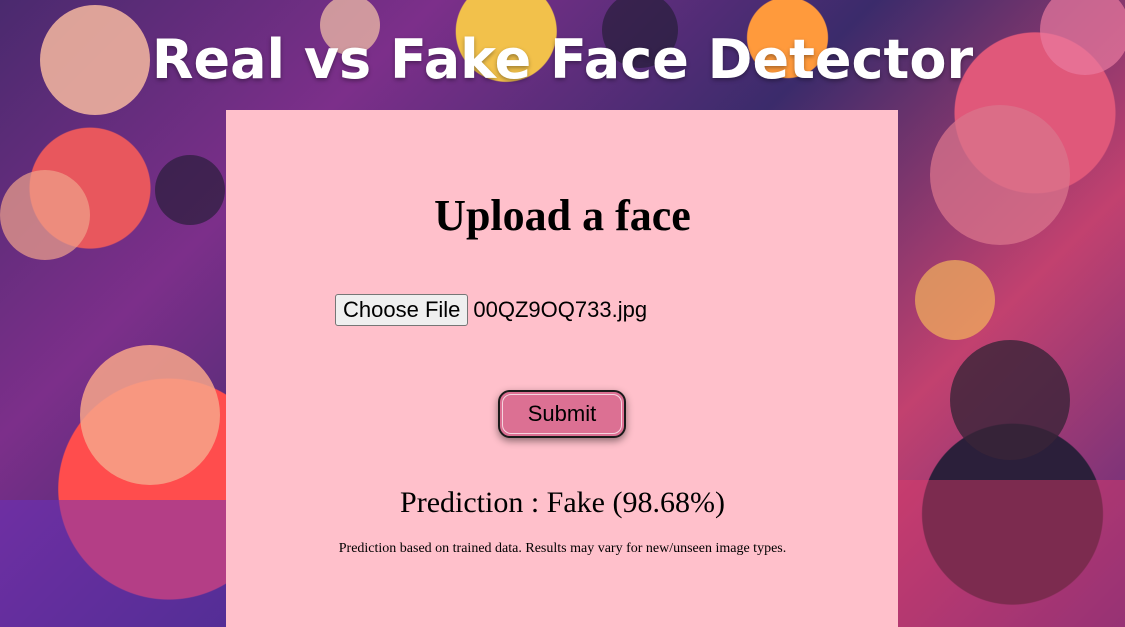 This screenshot has width=1125, height=627. Describe the element at coordinates (562, 414) in the screenshot. I see `submit-button: Submit` at that location.